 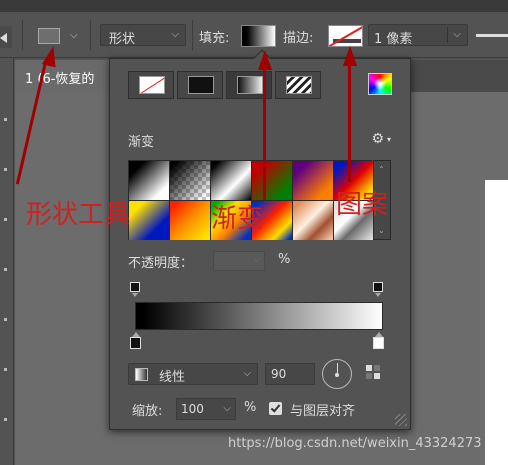 I want to click on annotation-gradient: 渐变, so click(x=237, y=219).